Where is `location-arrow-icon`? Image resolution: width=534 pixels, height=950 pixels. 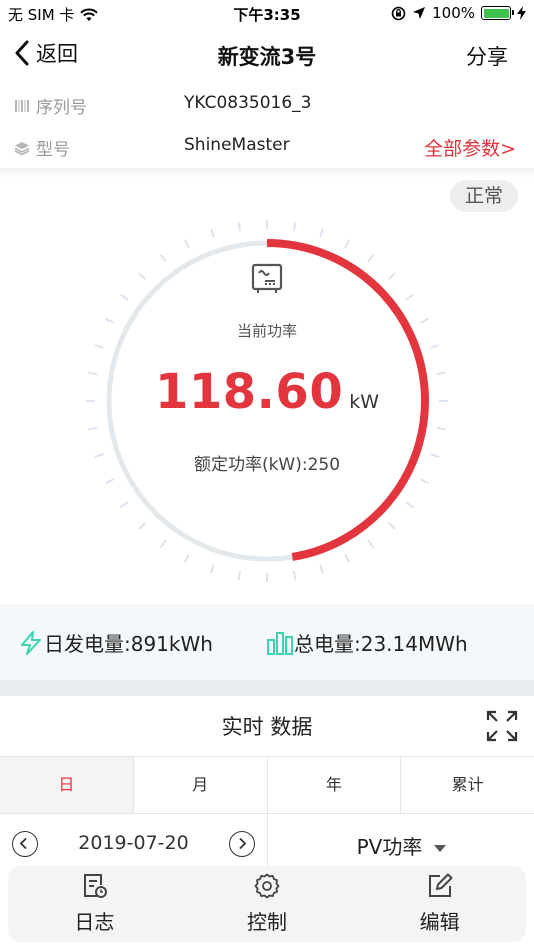 location-arrow-icon is located at coordinates (419, 13).